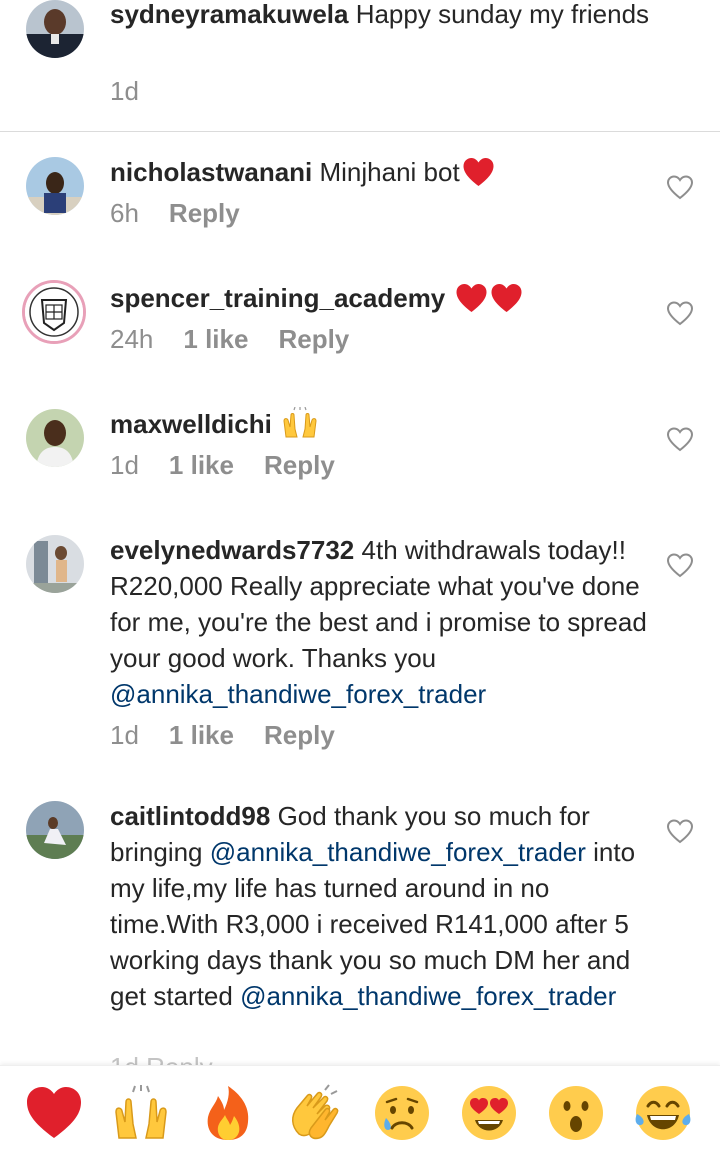 The height and width of the screenshot is (1149, 720). What do you see at coordinates (277, 298) in the screenshot?
I see `comment-username: spencer_training_academy` at bounding box center [277, 298].